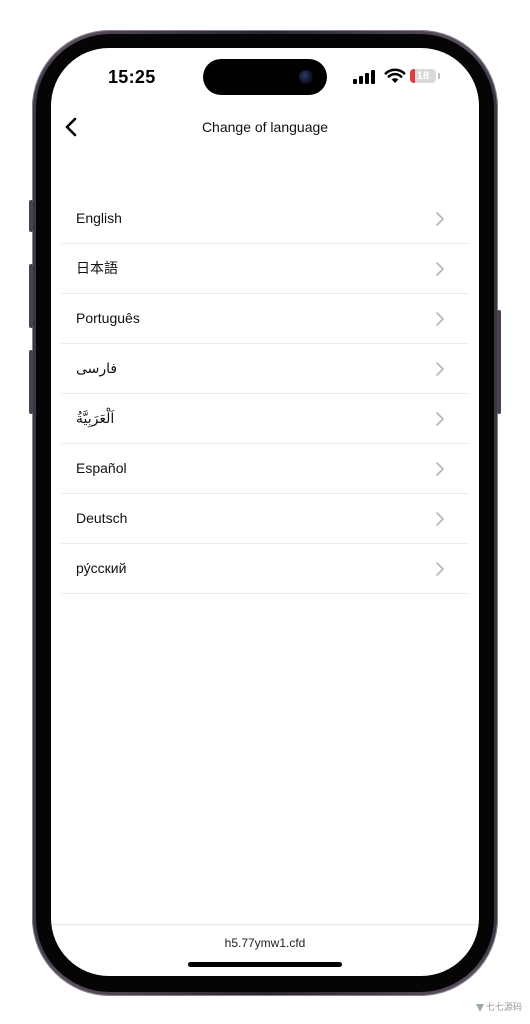 This screenshot has height=1024, width=530. What do you see at coordinates (265, 569) in the screenshot?
I see `language-item-russian: ру́сский` at bounding box center [265, 569].